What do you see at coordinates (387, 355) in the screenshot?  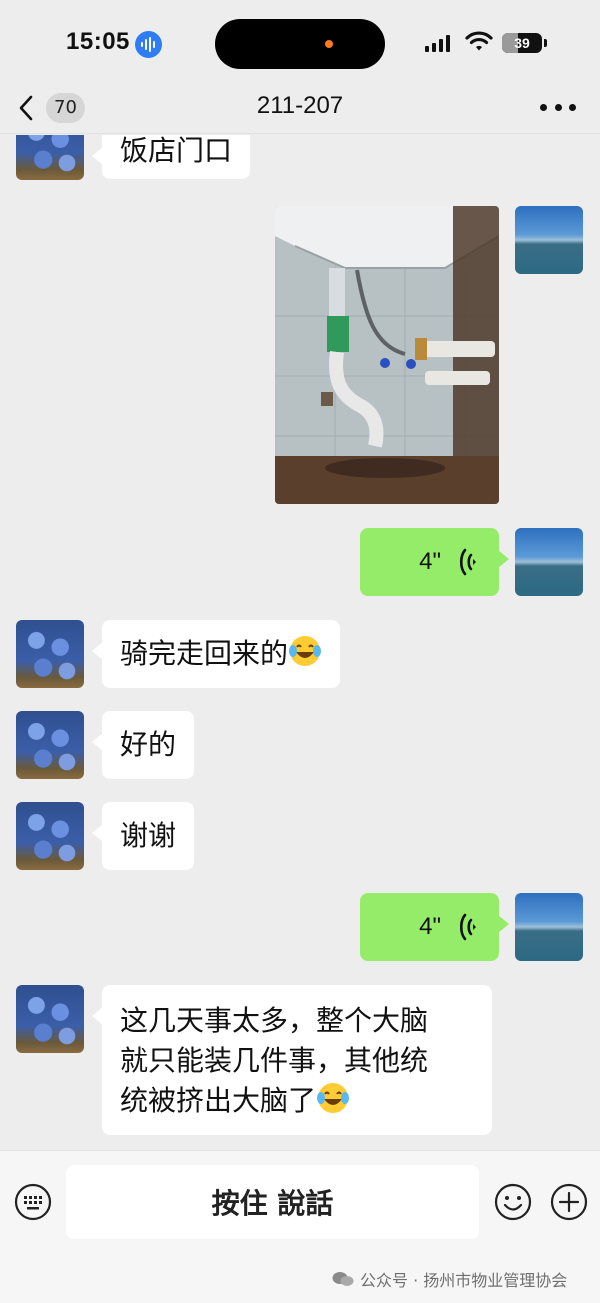 I see `message-photo` at bounding box center [387, 355].